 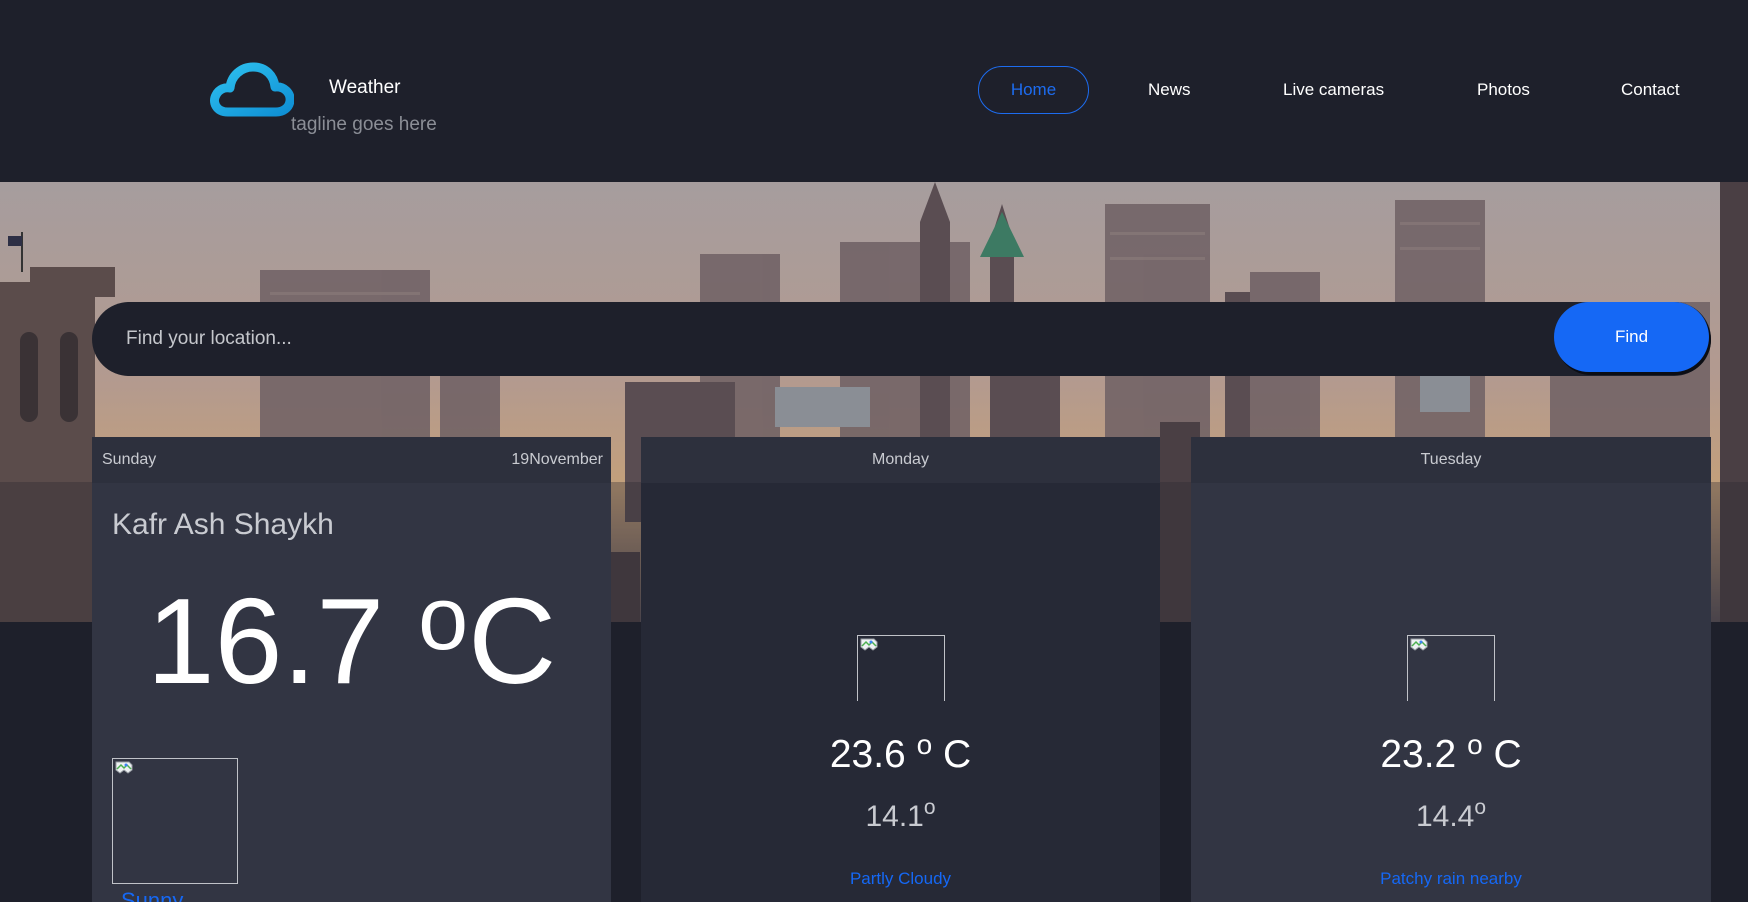 What do you see at coordinates (1424, 754) in the screenshot?
I see `max-temp-value: 23.2` at bounding box center [1424, 754].